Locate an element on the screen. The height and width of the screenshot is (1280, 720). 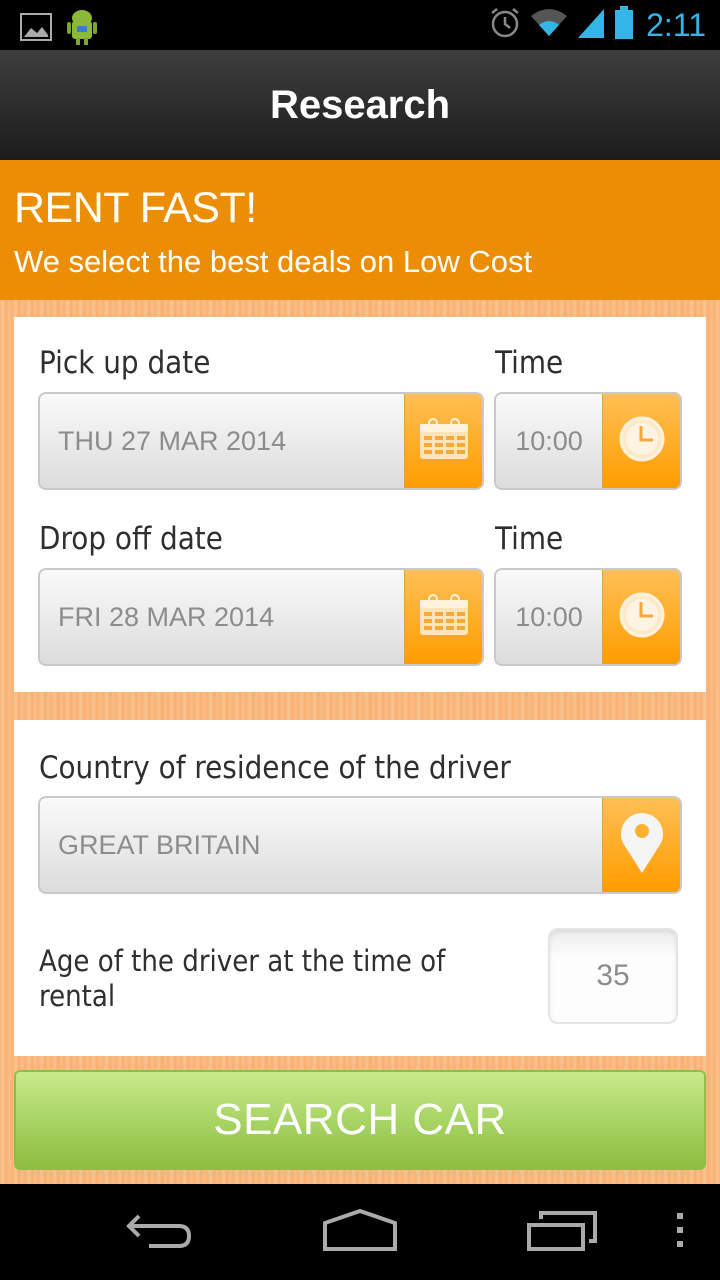
pickup-date-value: THU 27 MAR 2014 is located at coordinates (222, 441).